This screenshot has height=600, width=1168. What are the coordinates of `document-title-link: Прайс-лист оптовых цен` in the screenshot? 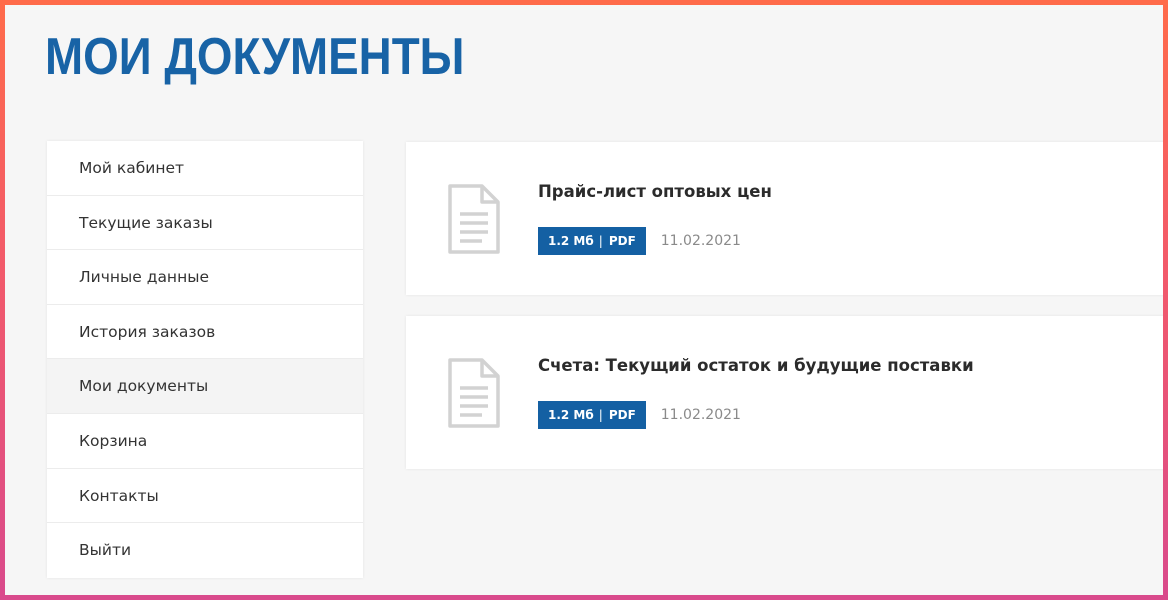 It's located at (655, 191).